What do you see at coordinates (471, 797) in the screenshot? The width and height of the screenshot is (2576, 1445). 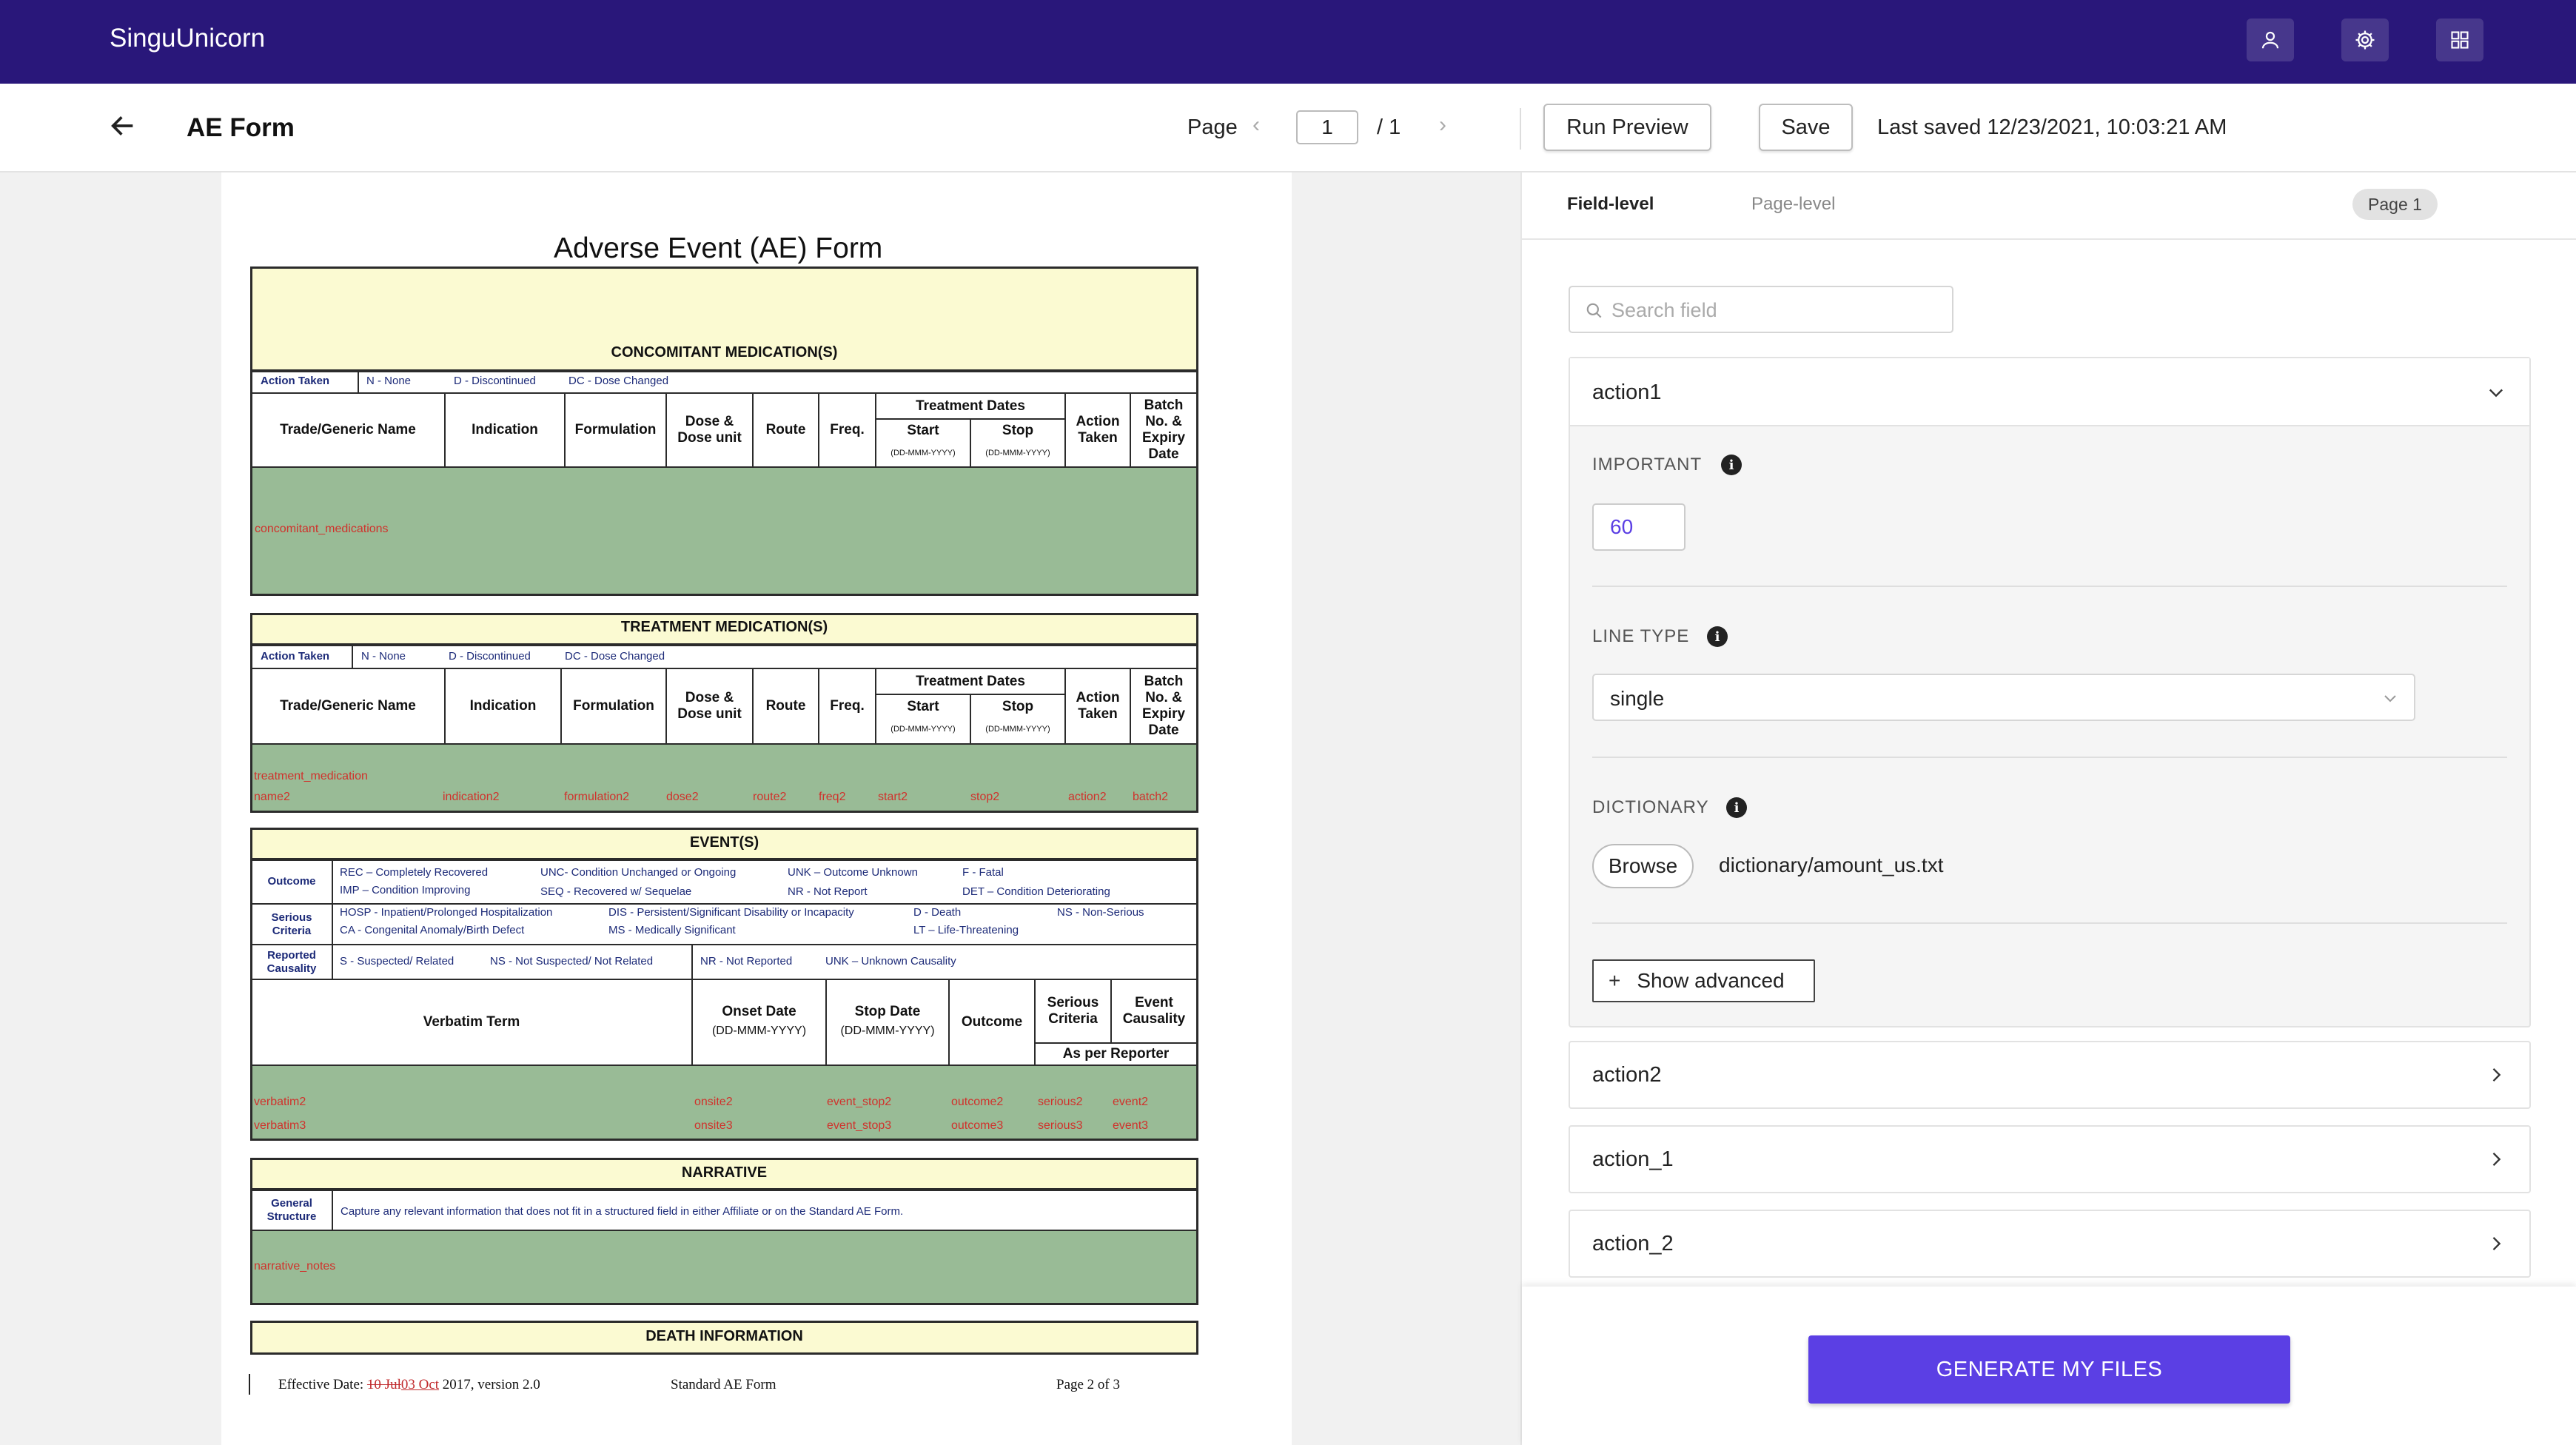 I see `field-indication2: indication2` at bounding box center [471, 797].